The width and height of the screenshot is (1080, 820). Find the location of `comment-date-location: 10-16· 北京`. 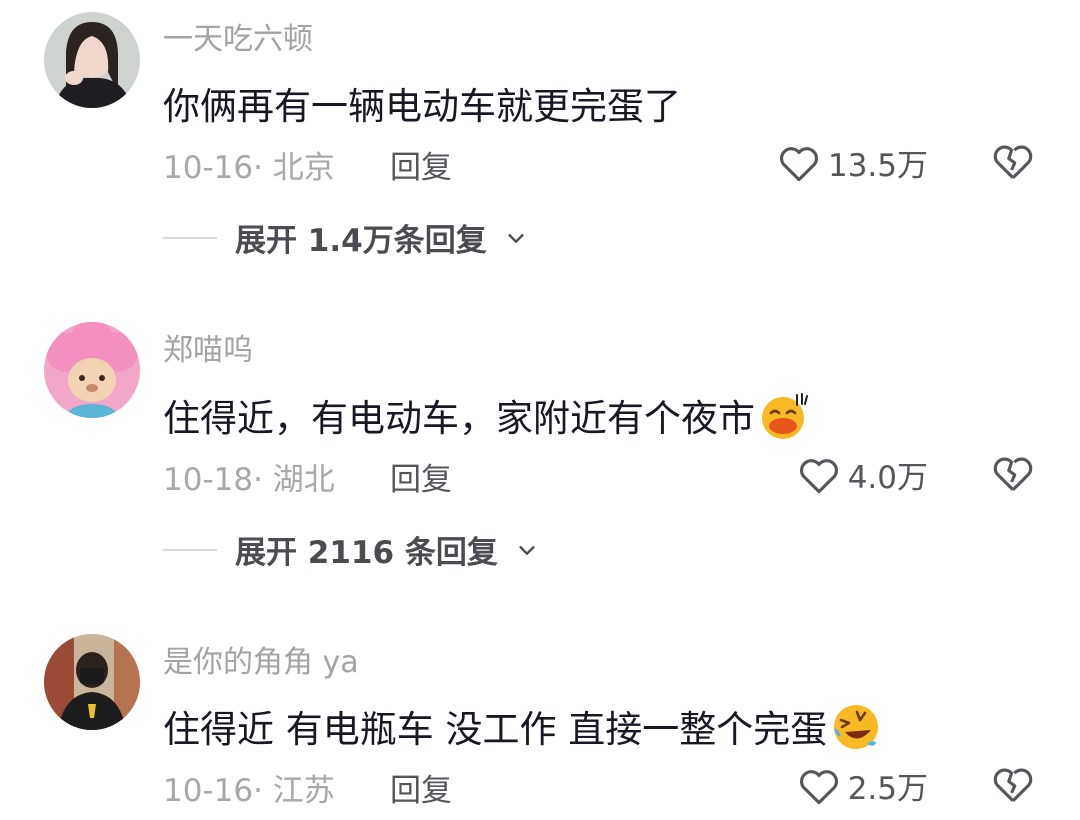

comment-date-location: 10-16· 北京 is located at coordinates (249, 168).